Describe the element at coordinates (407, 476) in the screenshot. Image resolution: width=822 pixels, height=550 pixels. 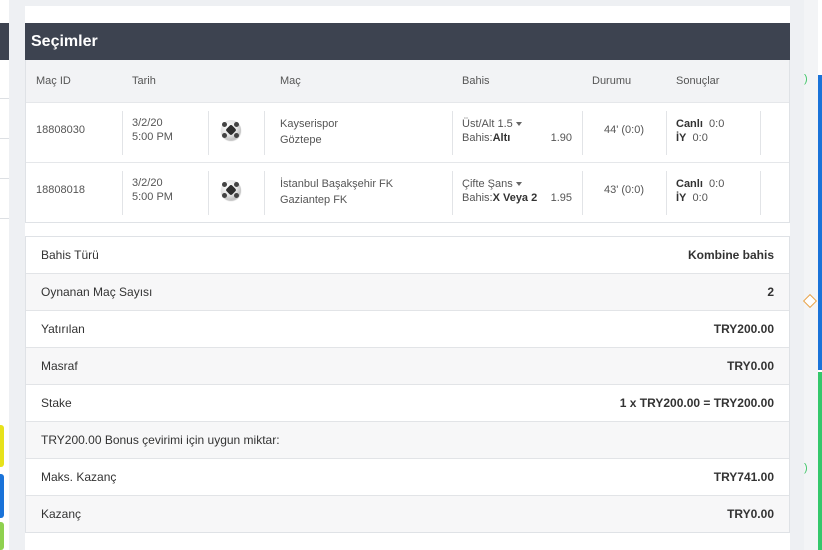
I see `summary-row-max-win: Maks. Kazanç TRY741.00` at that location.